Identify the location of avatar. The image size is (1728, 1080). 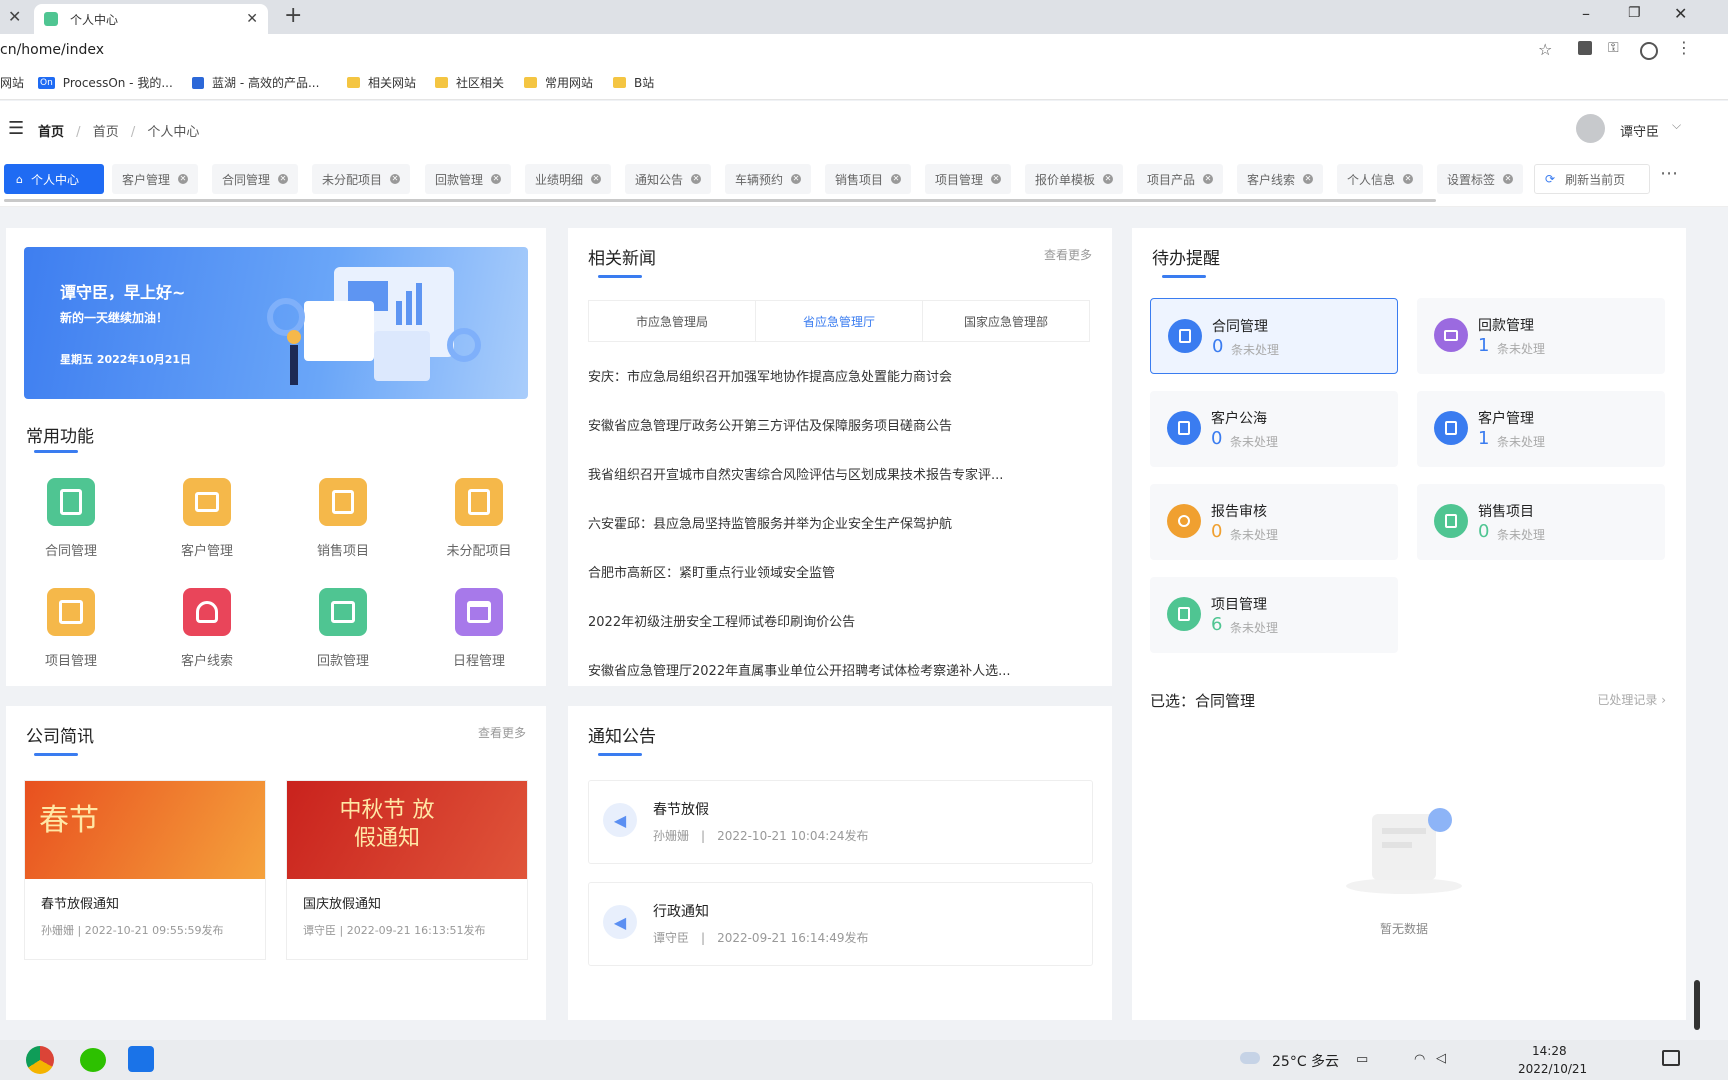
(1590, 128).